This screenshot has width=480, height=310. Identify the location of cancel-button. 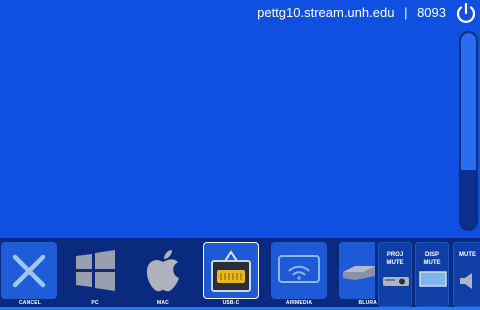
(29, 270).